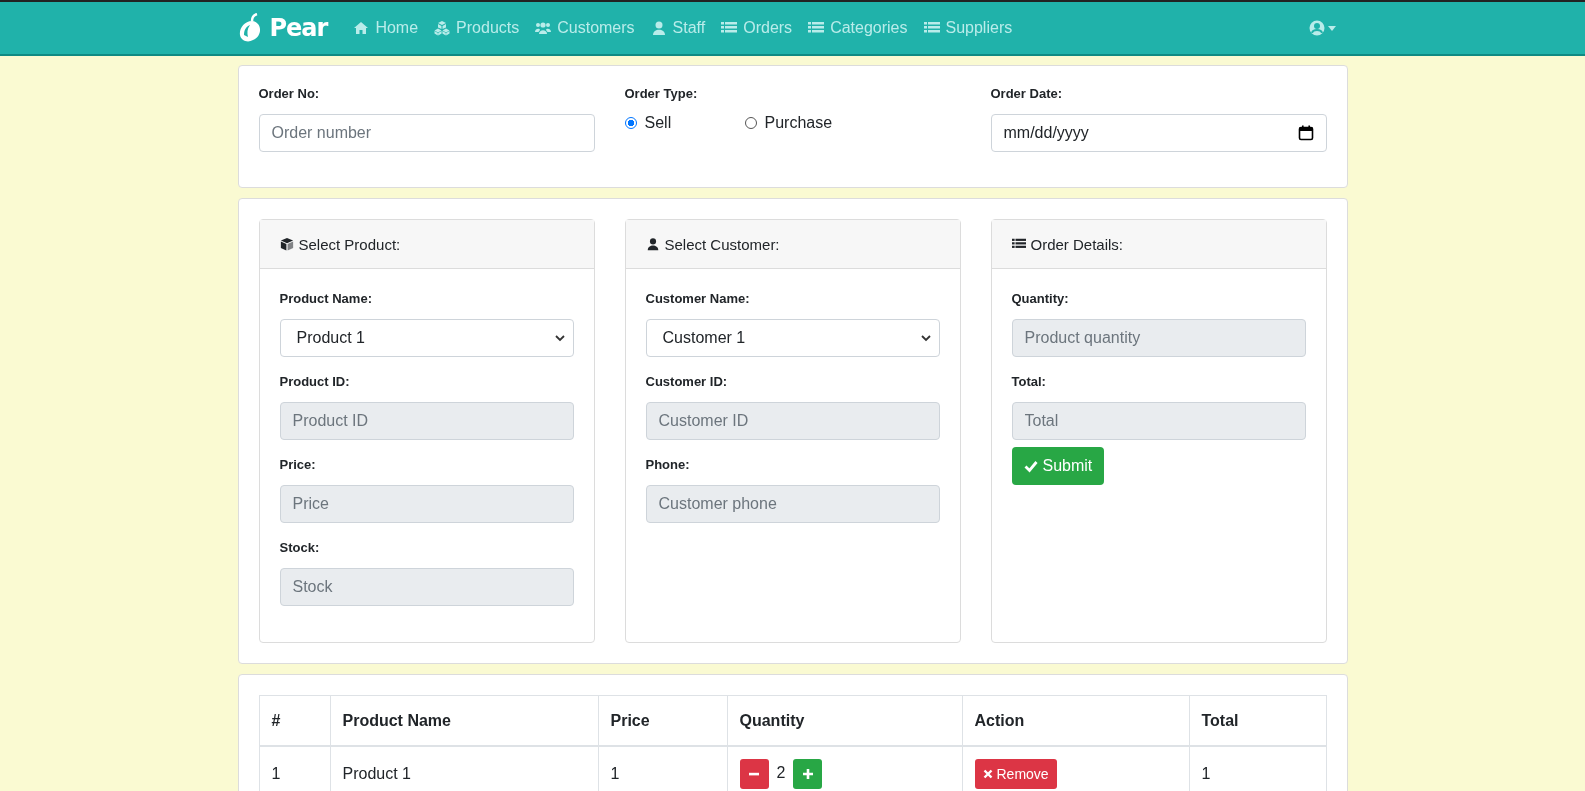 This screenshot has height=791, width=1585. What do you see at coordinates (844, 720) in the screenshot?
I see `column-header: Quantity` at bounding box center [844, 720].